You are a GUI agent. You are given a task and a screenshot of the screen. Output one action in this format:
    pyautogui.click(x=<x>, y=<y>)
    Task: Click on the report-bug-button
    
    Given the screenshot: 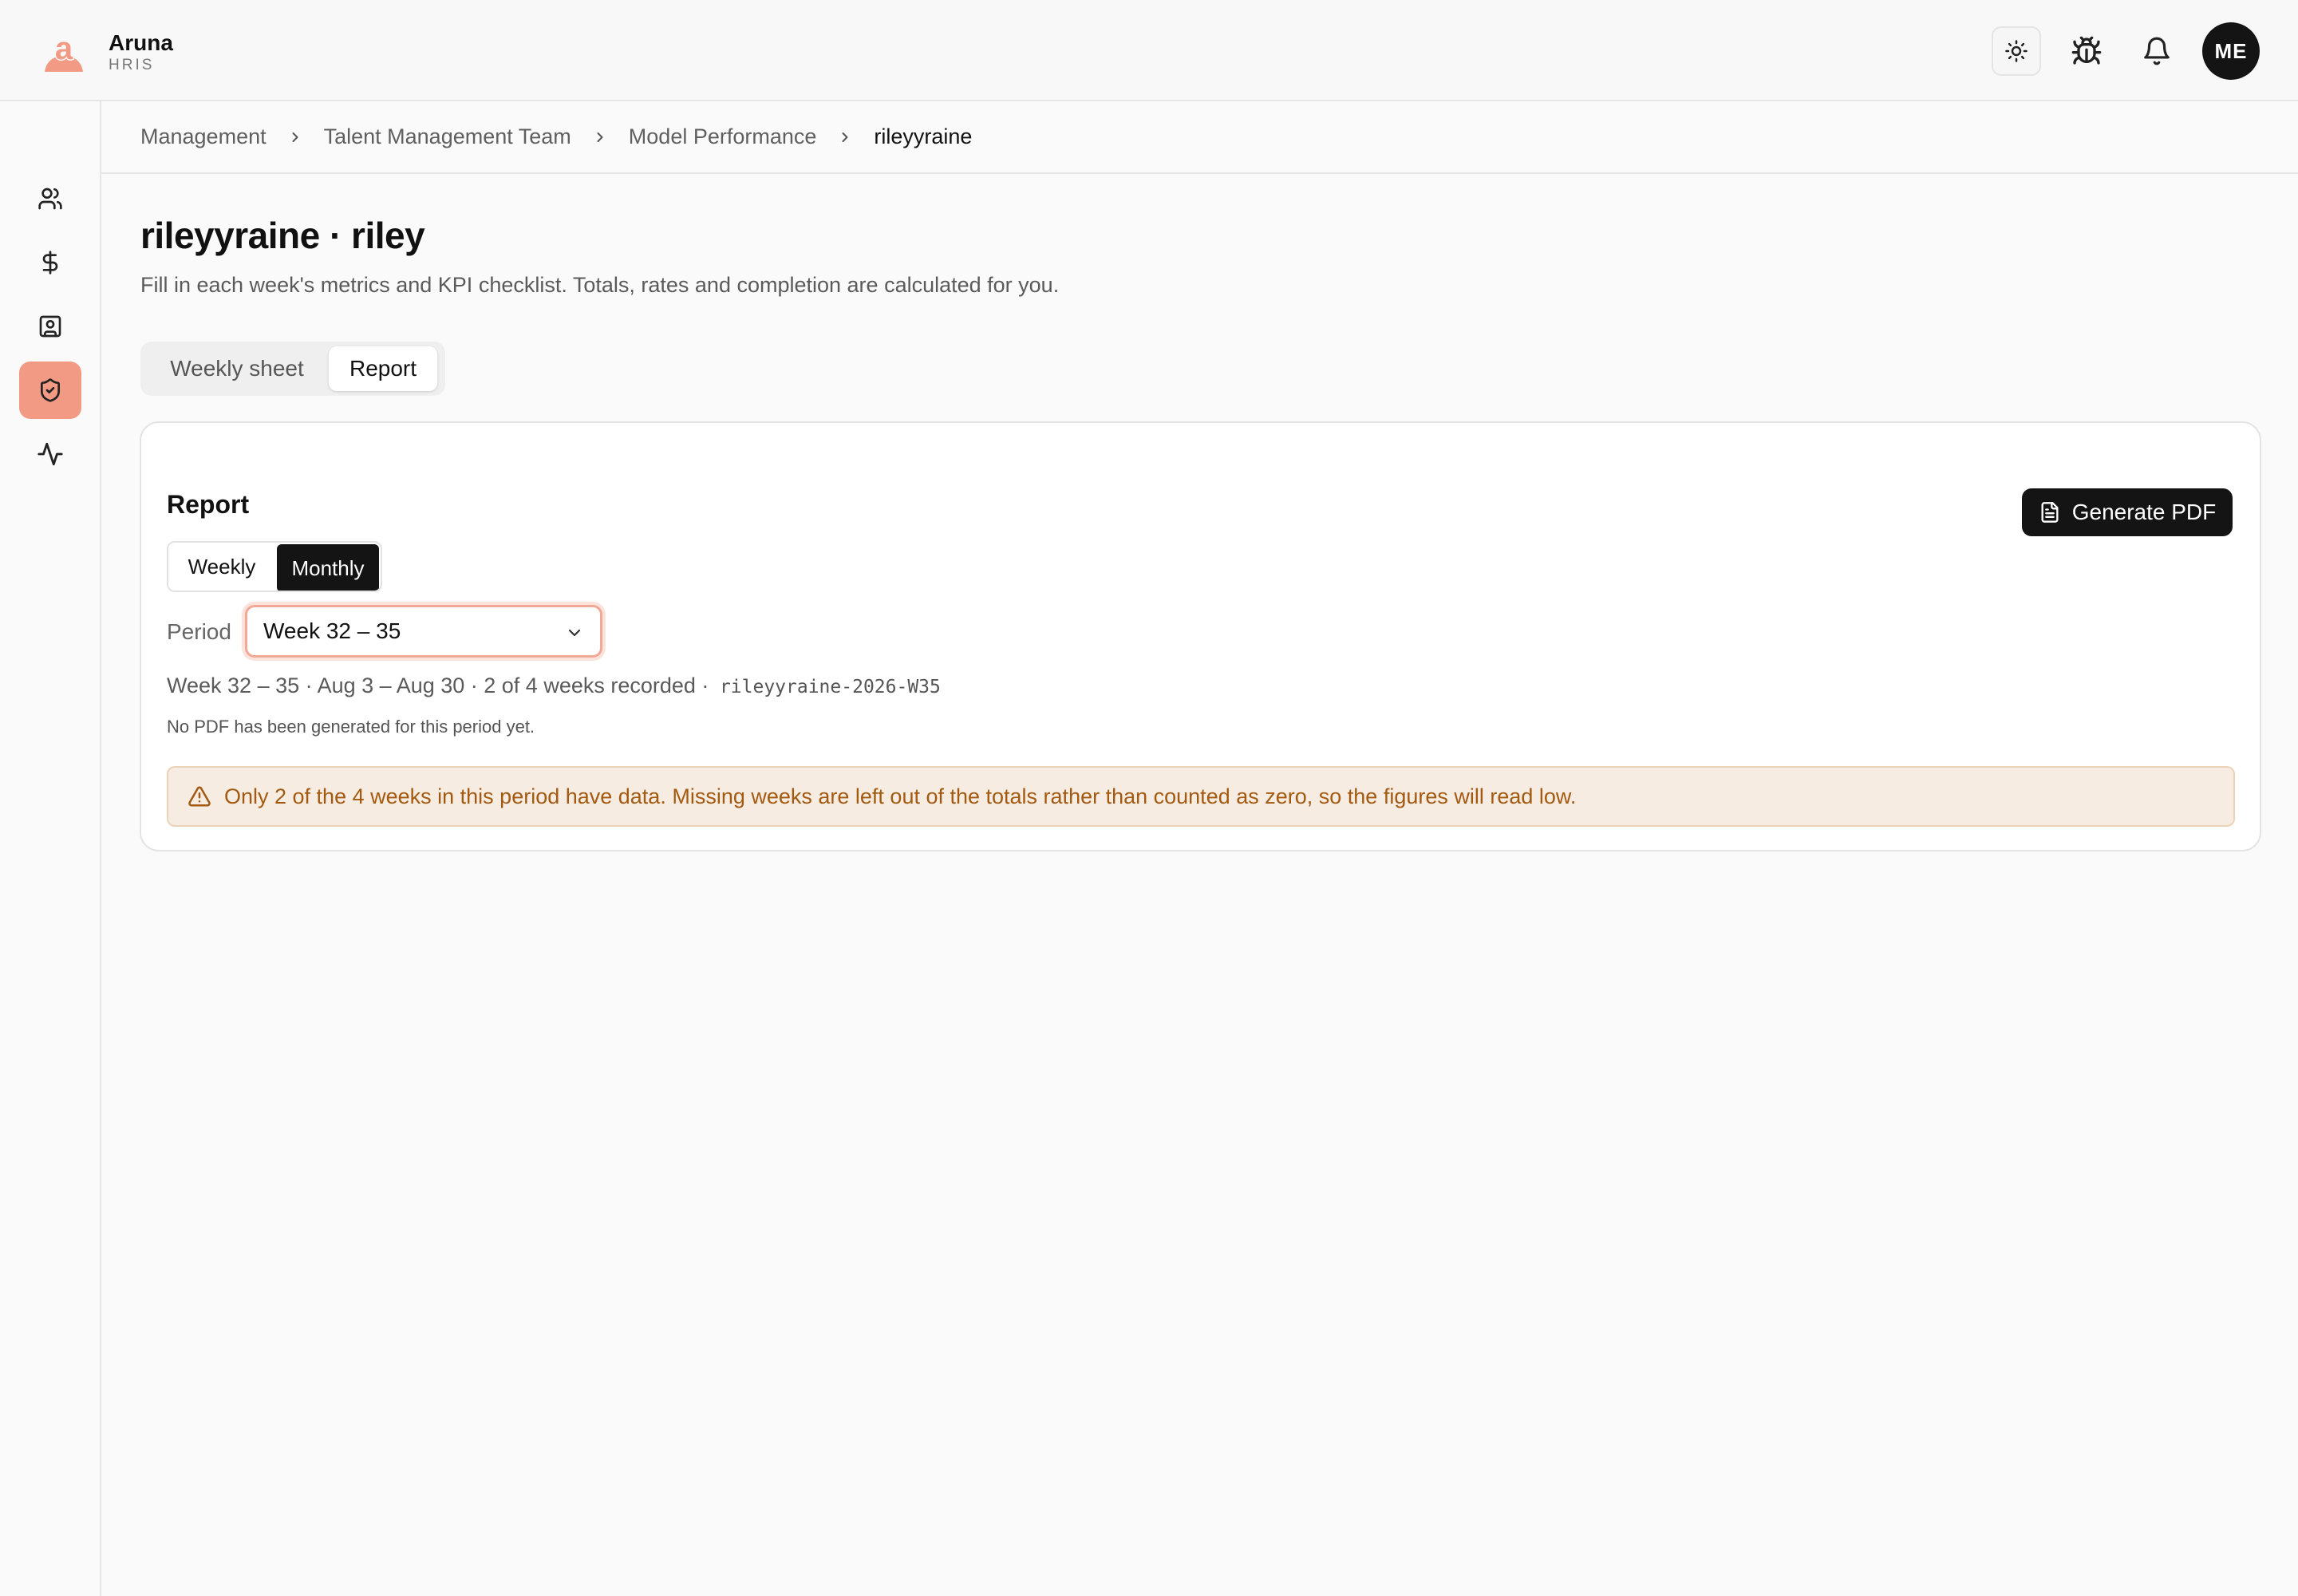 What is the action you would take?
    pyautogui.click(x=2087, y=51)
    